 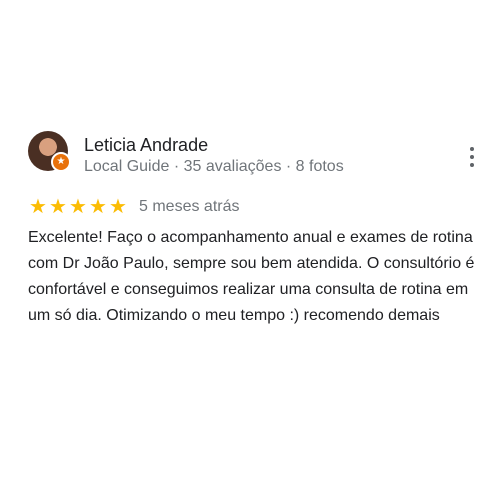 What do you see at coordinates (214, 166) in the screenshot?
I see `author-meta: Local Guide · 35 avaliações · 8 fotos` at bounding box center [214, 166].